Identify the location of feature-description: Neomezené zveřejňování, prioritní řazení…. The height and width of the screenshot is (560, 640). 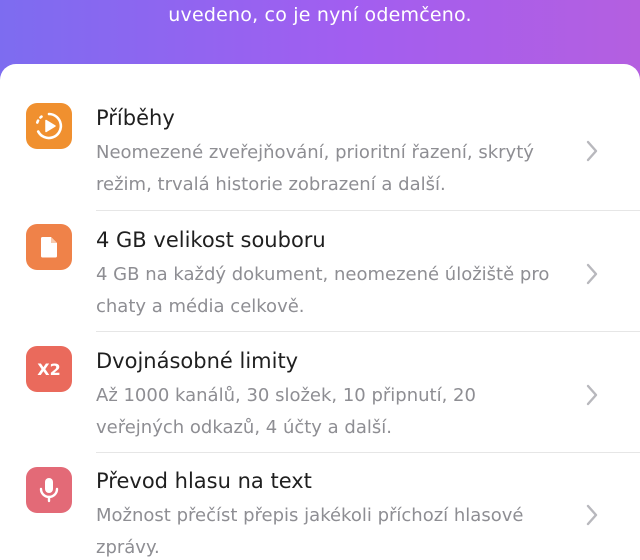
(315, 168).